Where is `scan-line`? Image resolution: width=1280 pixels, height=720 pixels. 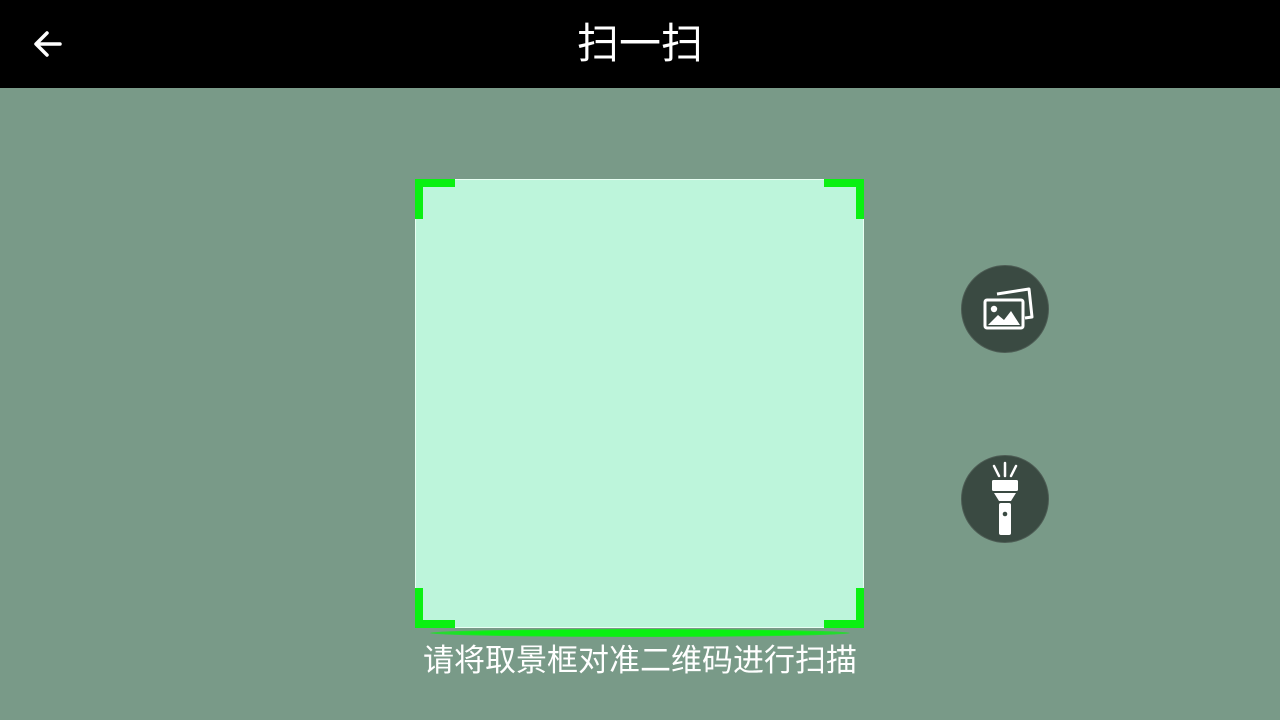 scan-line is located at coordinates (640, 633).